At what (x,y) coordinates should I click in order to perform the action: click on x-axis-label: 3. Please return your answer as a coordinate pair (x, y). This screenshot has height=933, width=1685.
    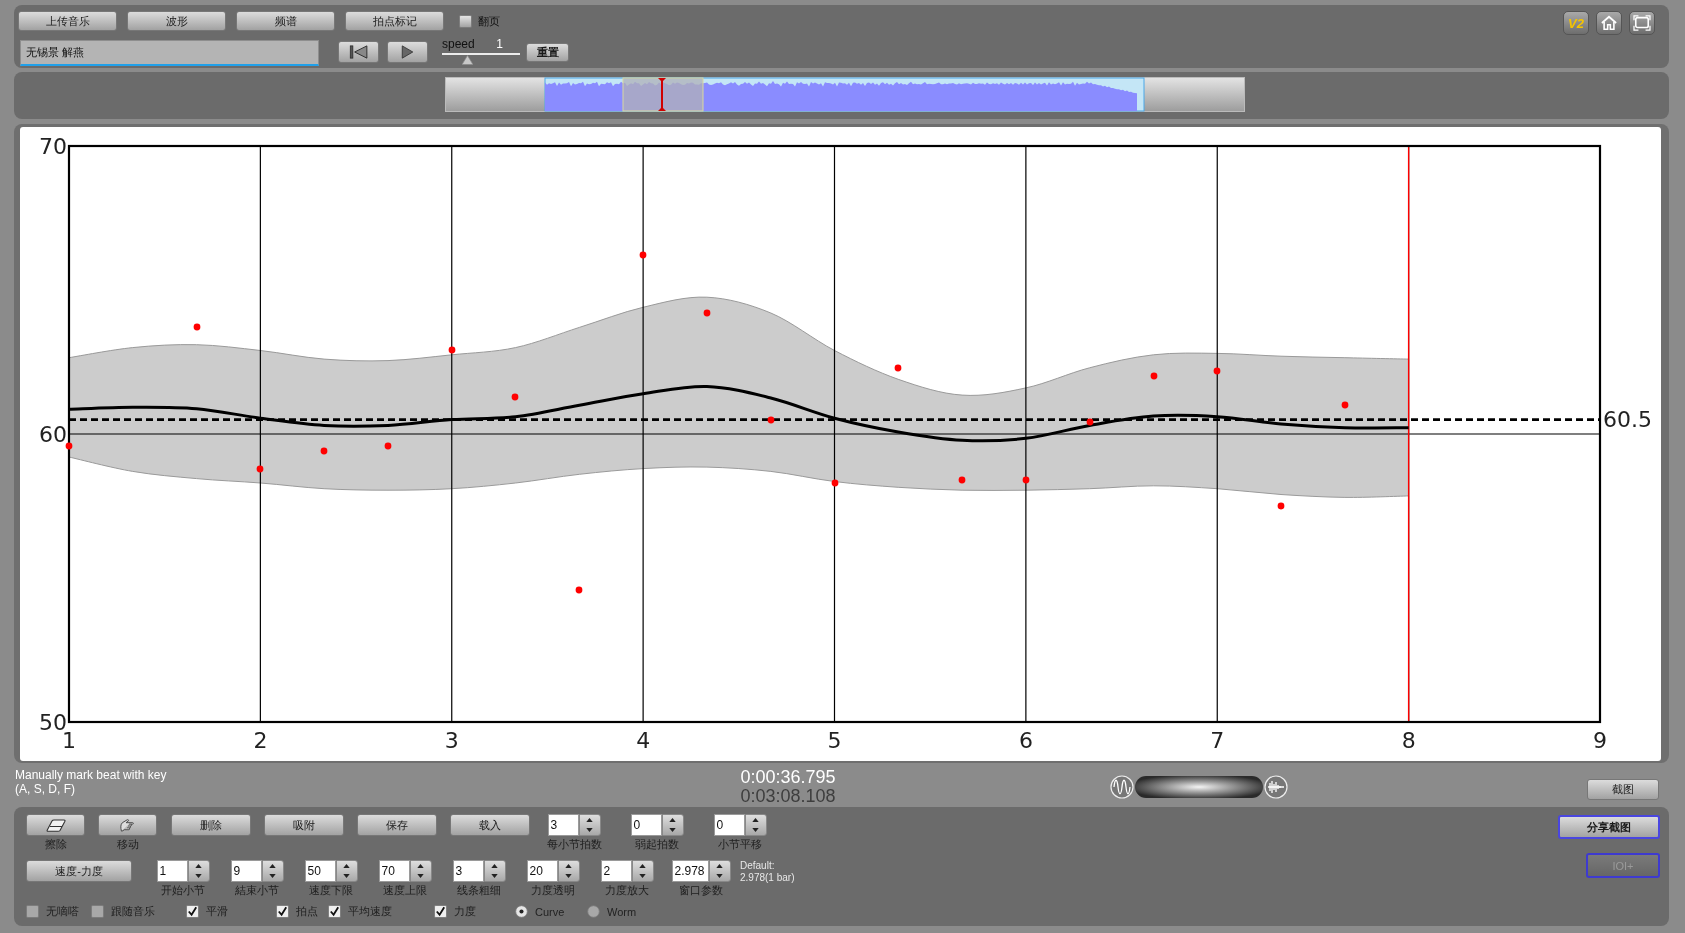
    Looking at the image, I should click on (451, 740).